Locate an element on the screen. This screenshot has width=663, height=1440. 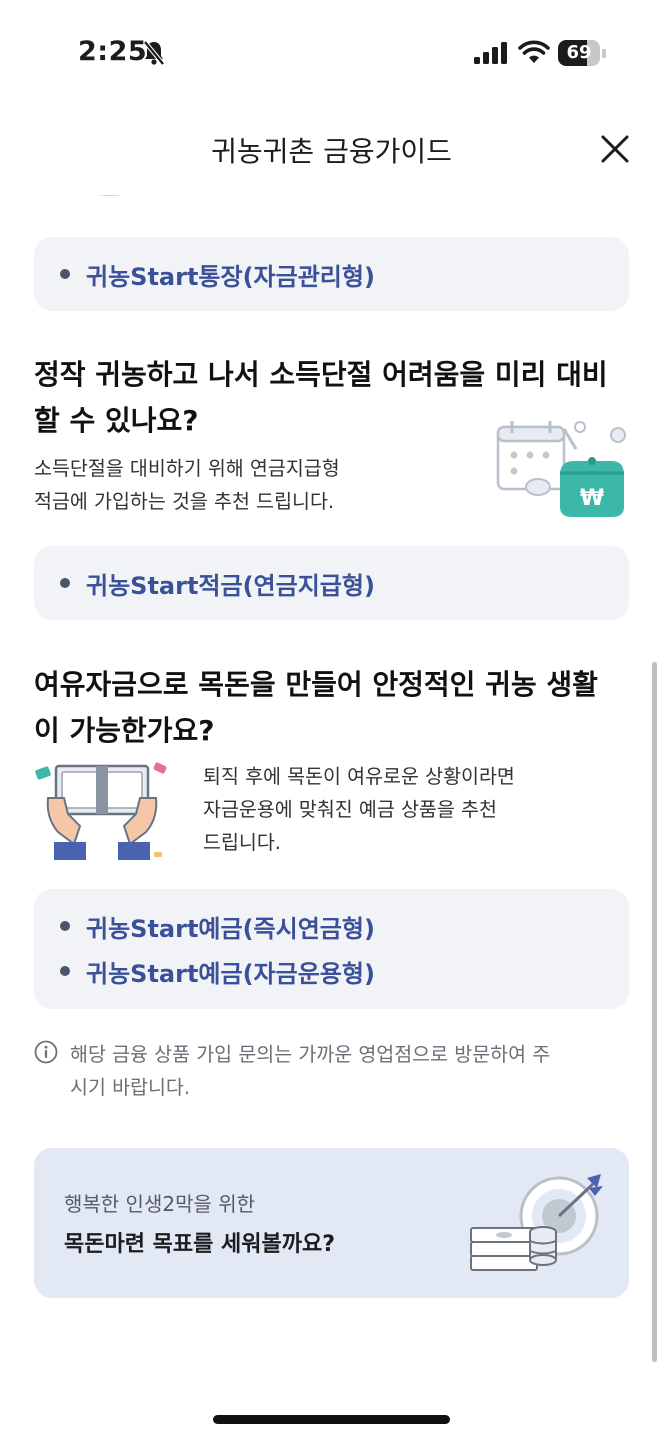
target-money-illustration is located at coordinates (536, 1222).